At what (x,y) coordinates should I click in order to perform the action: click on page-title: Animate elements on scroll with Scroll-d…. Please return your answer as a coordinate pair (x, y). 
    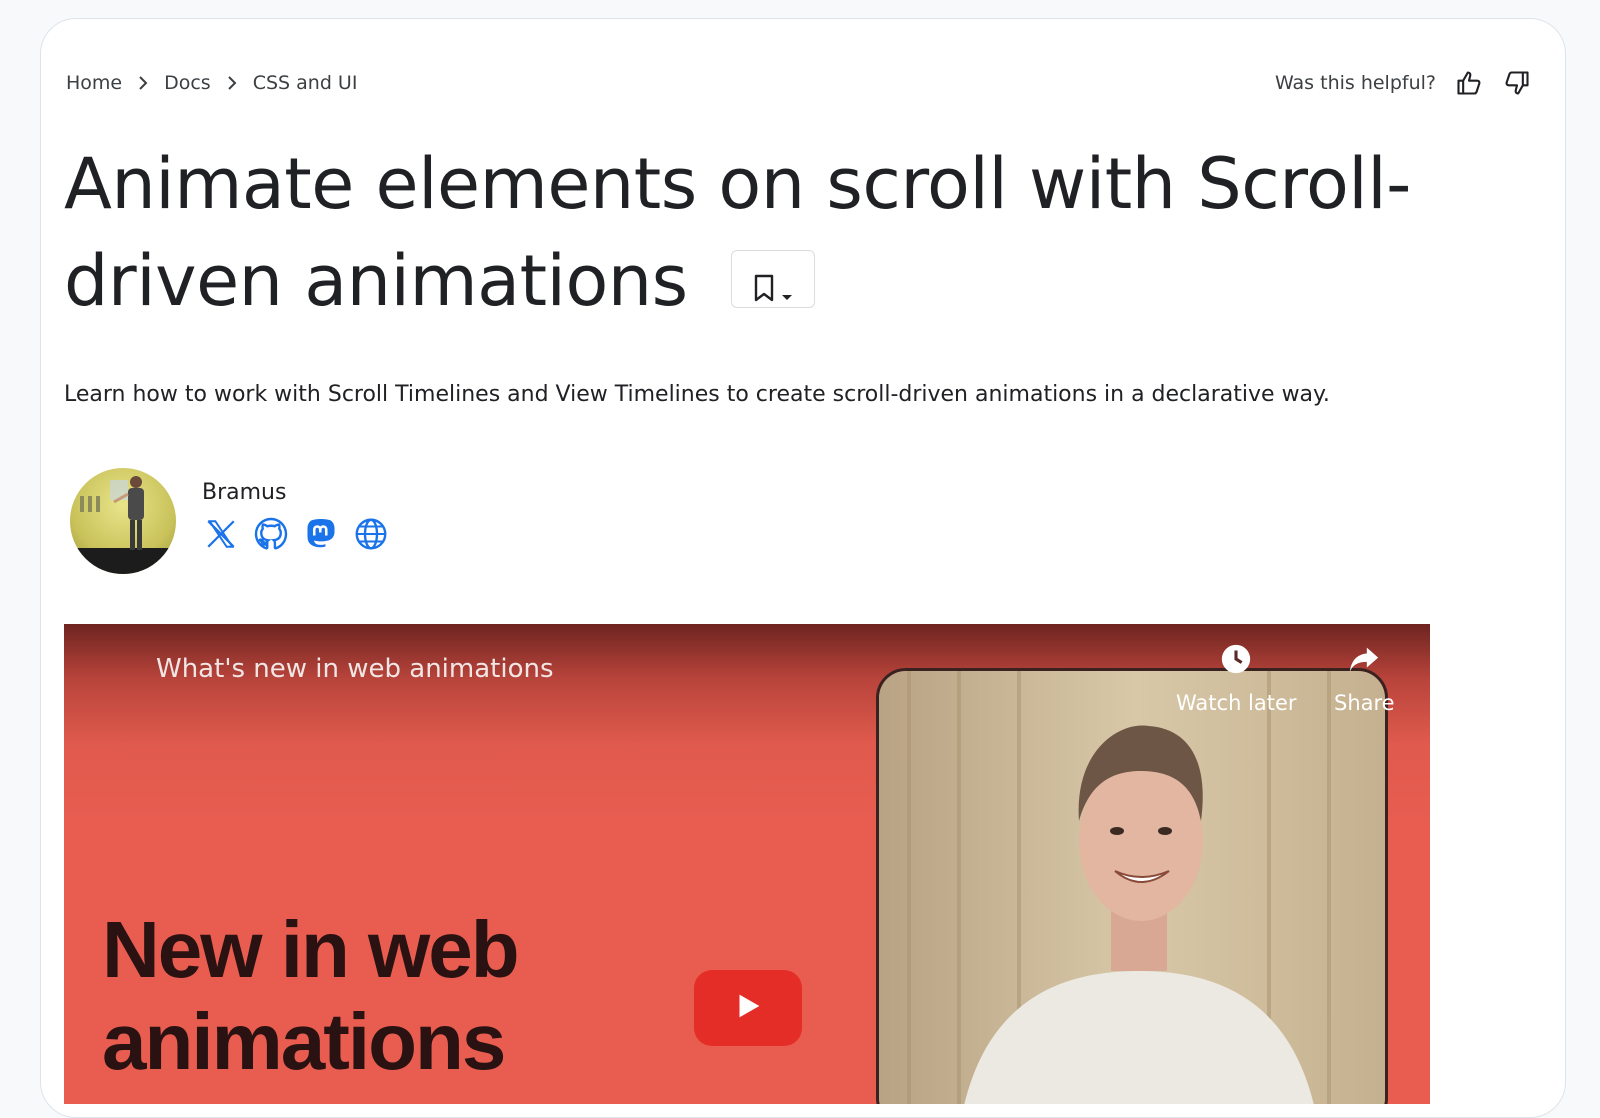
    Looking at the image, I should click on (754, 233).